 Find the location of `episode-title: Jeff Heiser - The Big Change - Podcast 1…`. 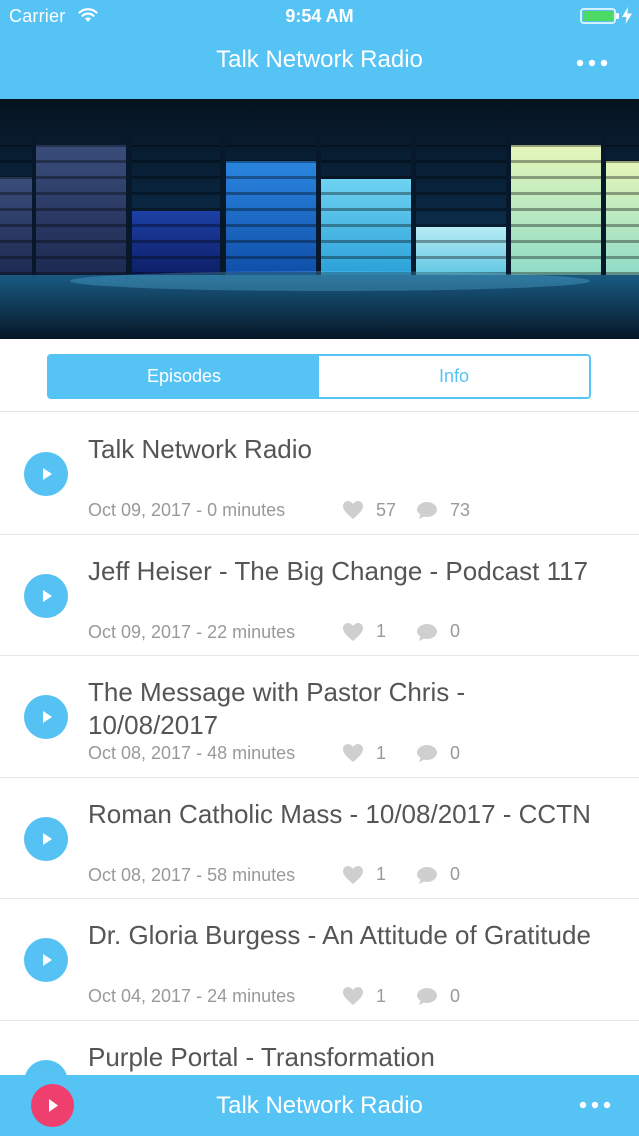

episode-title: Jeff Heiser - The Big Change - Podcast 1… is located at coordinates (338, 570).